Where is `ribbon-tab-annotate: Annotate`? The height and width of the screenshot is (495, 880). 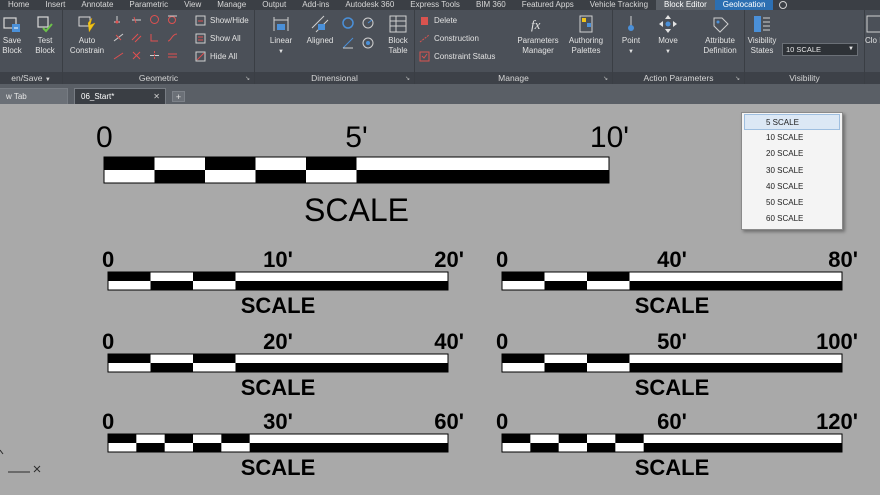
ribbon-tab-annotate: Annotate is located at coordinates (97, 5).